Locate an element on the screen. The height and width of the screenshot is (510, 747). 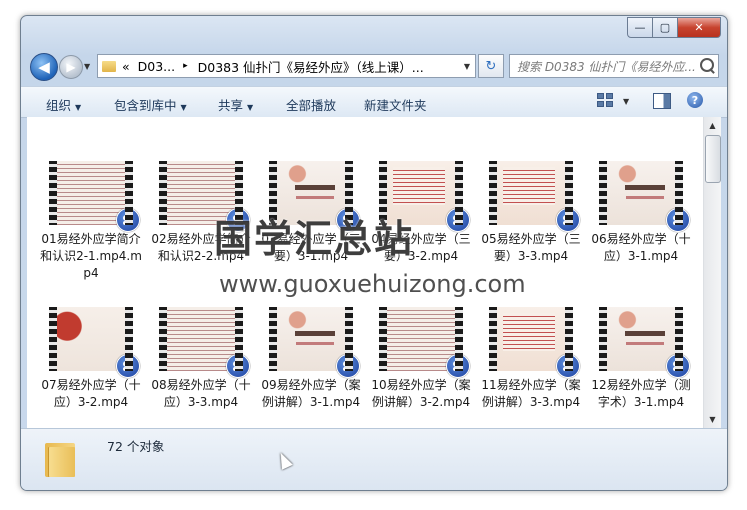
recent-pages-dropdown: ▼ is located at coordinates (87, 66).